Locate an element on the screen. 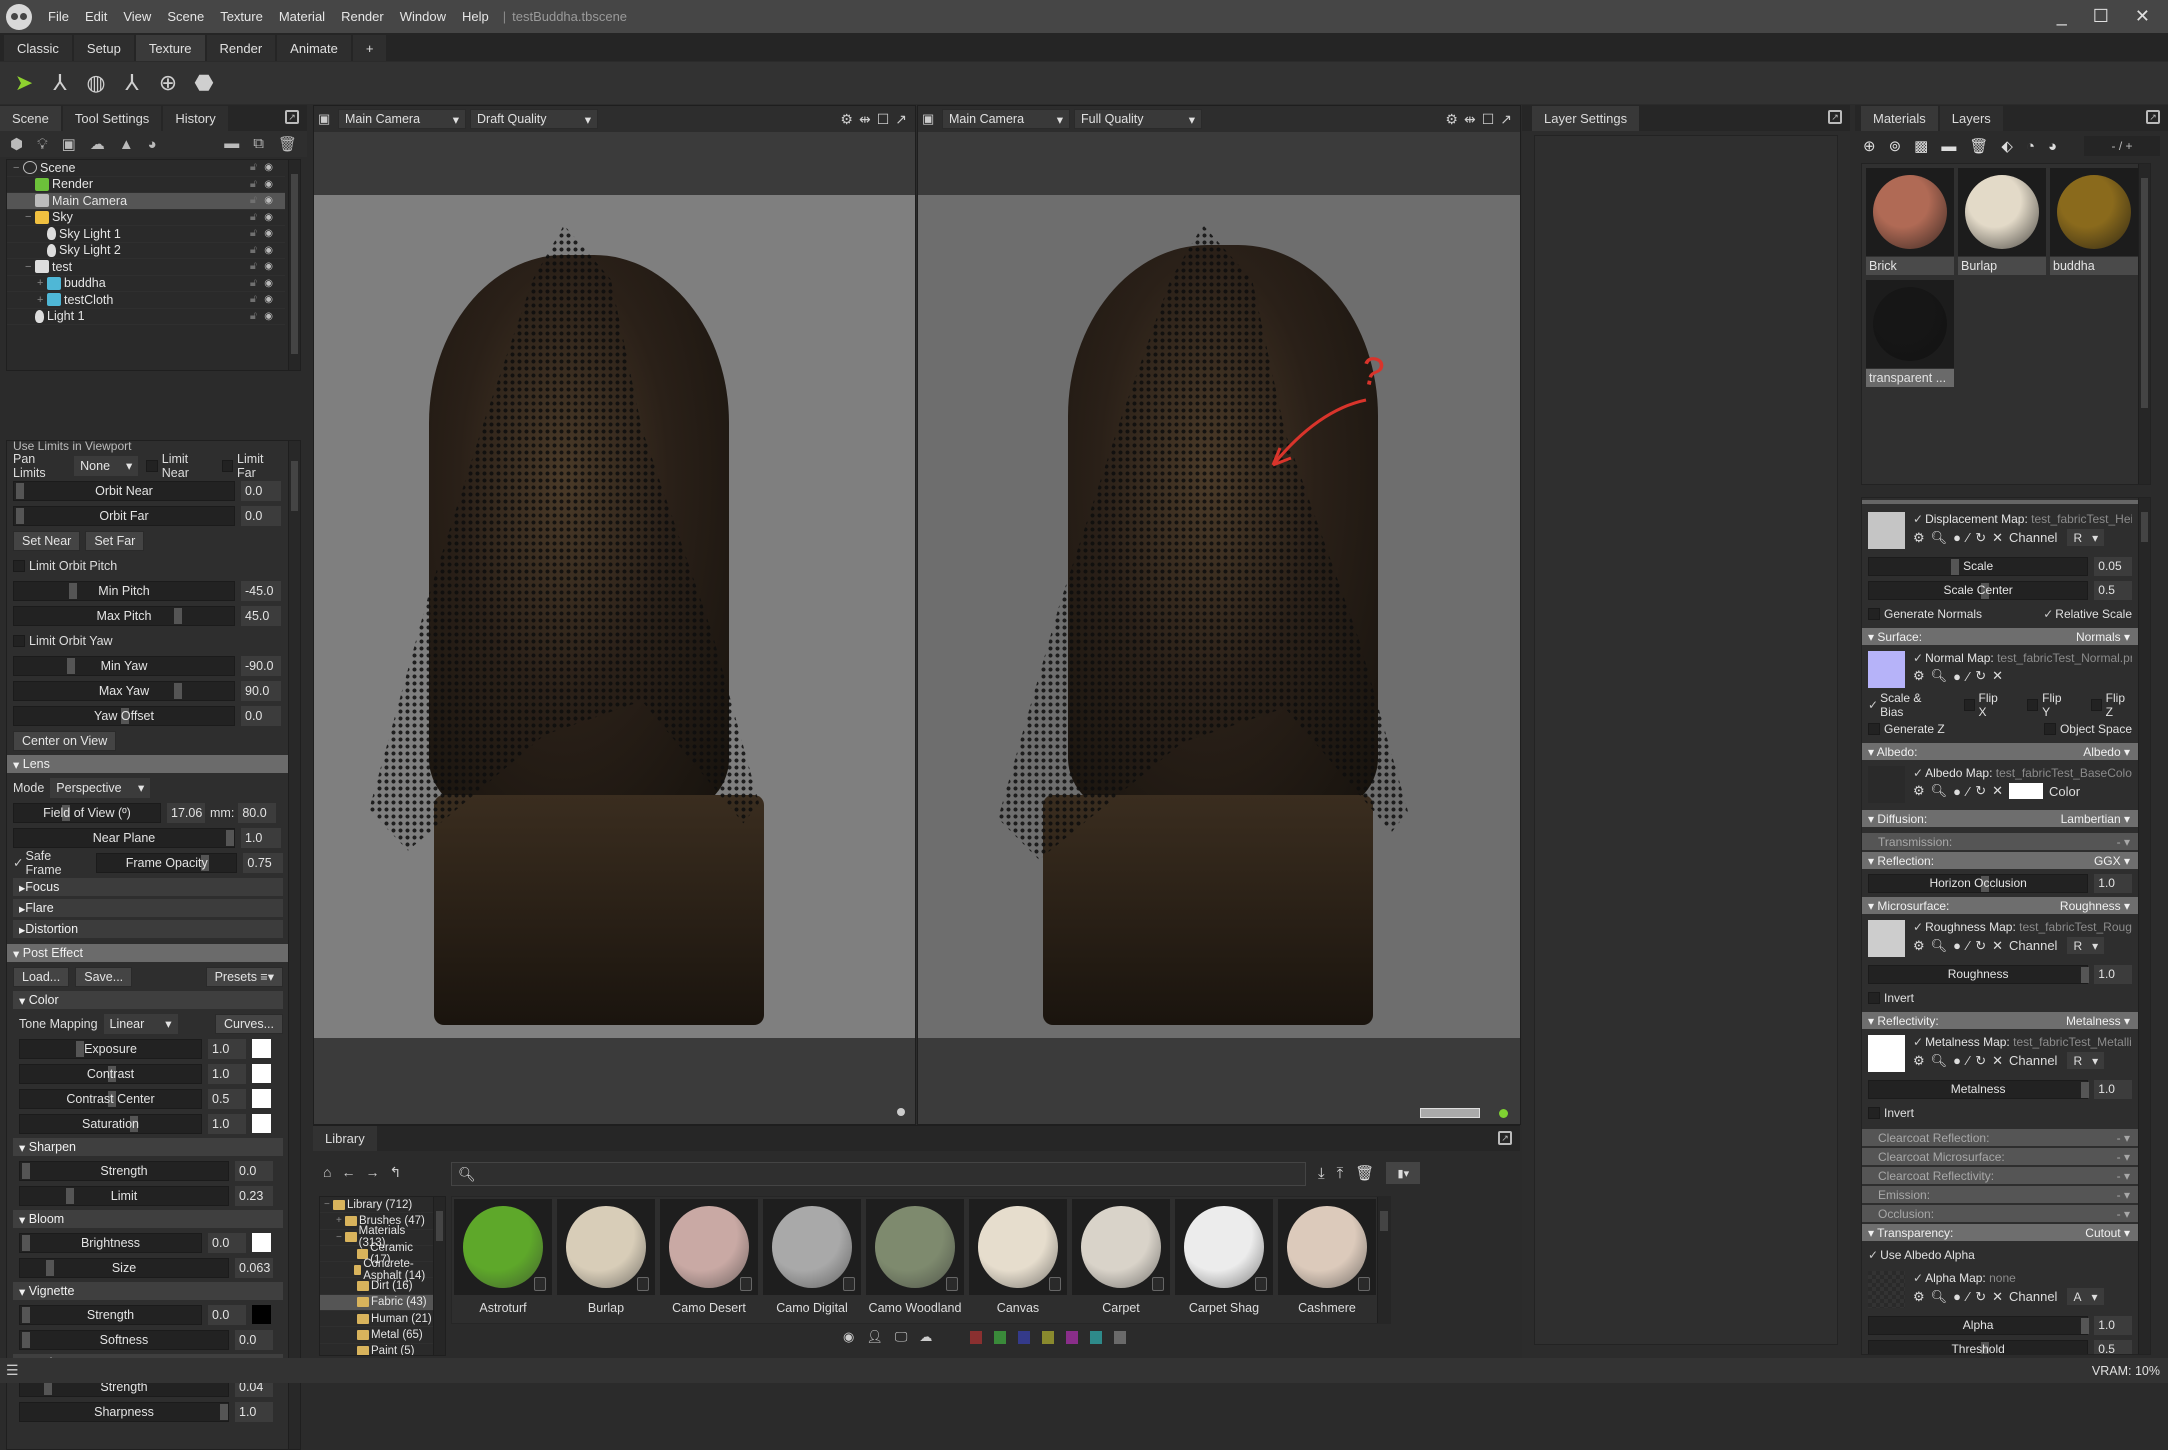 The image size is (2168, 1450). library-item-checkbox is located at coordinates (746, 1284).